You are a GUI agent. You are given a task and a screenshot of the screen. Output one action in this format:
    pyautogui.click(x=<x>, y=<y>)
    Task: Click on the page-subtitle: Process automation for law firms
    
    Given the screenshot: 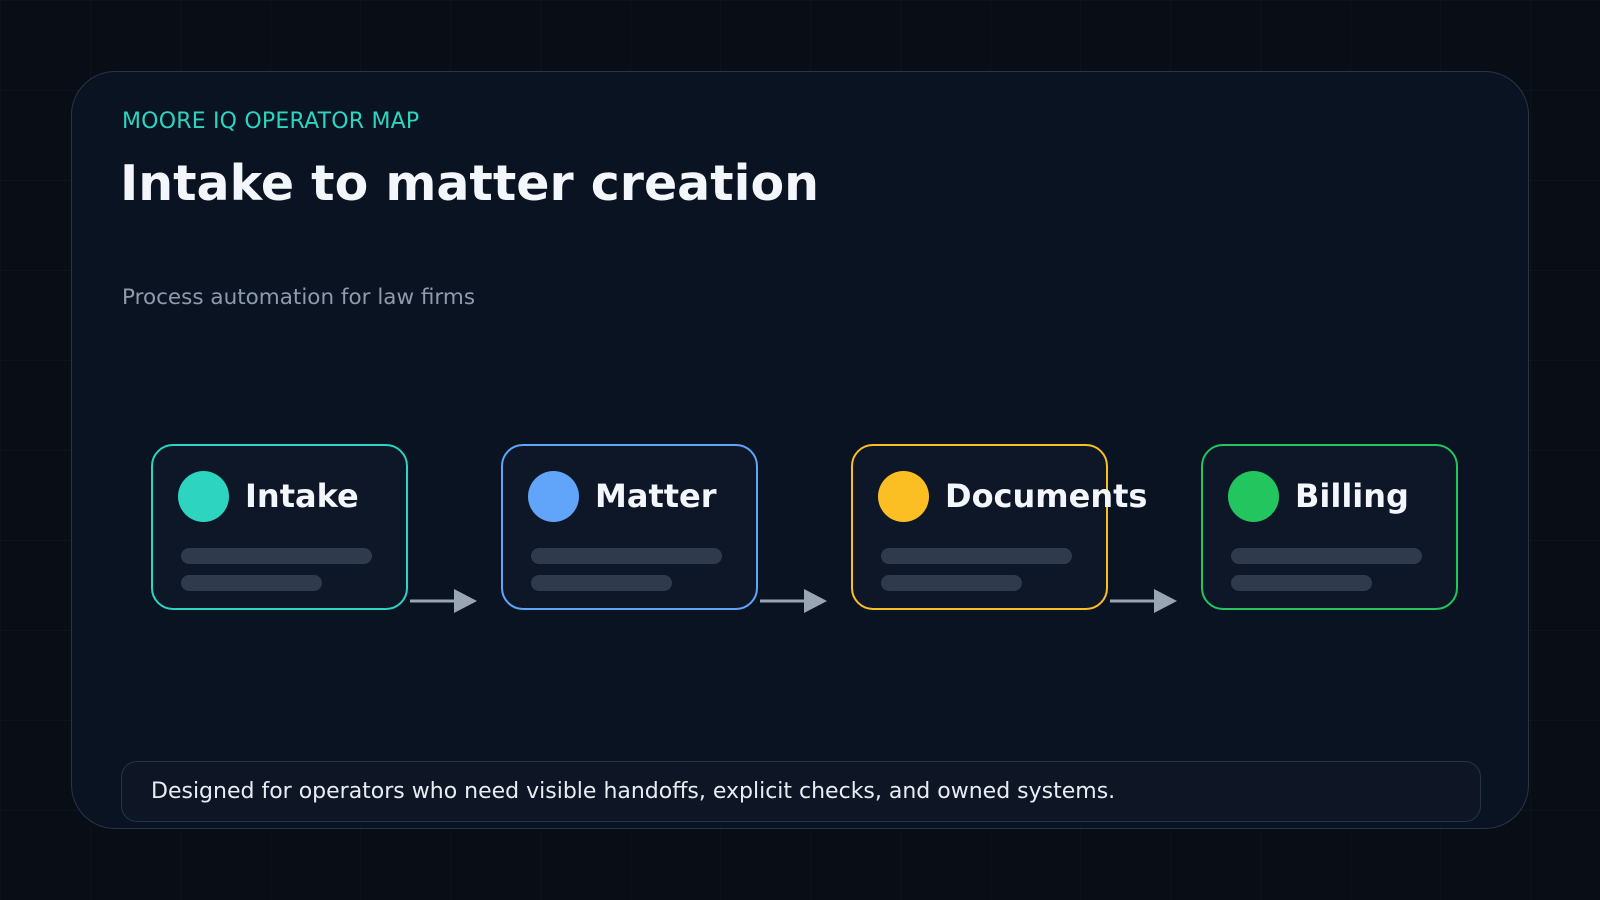 What is the action you would take?
    pyautogui.click(x=299, y=297)
    